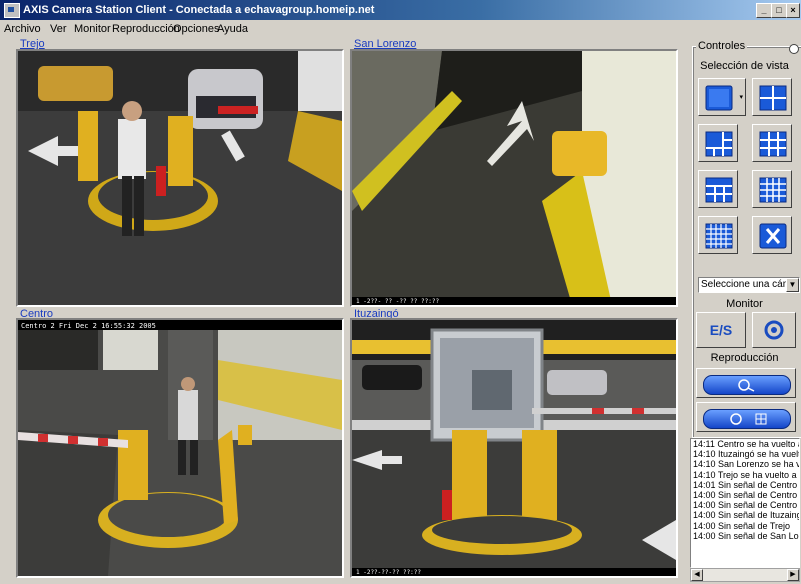 The image size is (801, 584). I want to click on view-2x2-button, so click(772, 97).